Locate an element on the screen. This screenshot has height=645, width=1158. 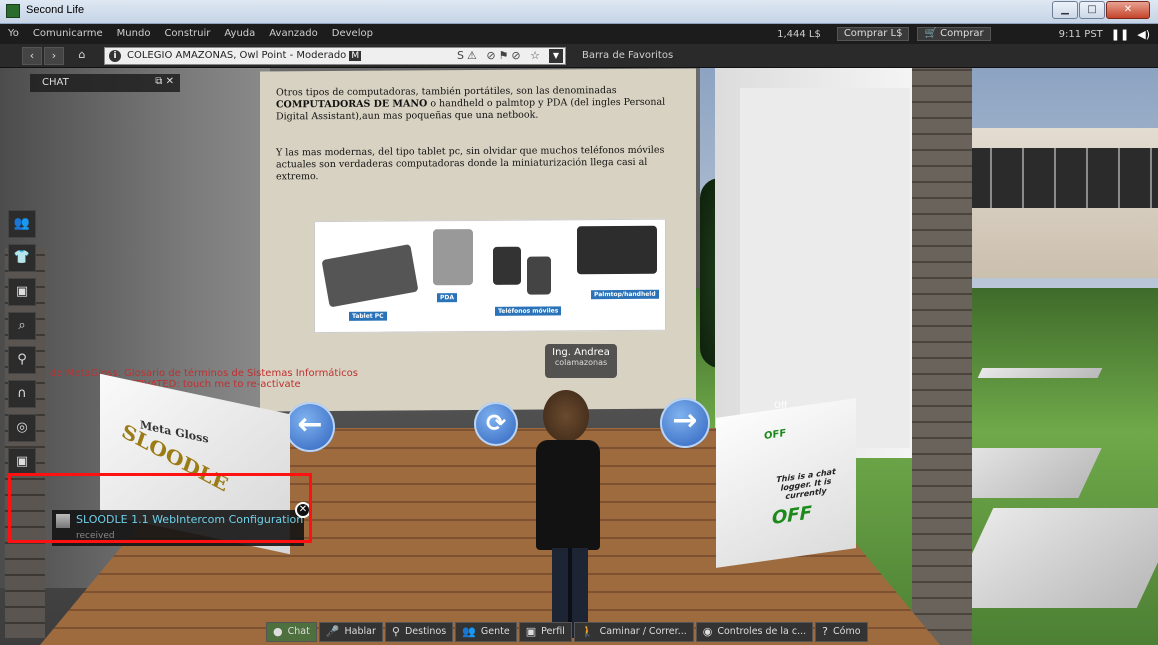
previous-slide-button: ← is located at coordinates (310, 427).